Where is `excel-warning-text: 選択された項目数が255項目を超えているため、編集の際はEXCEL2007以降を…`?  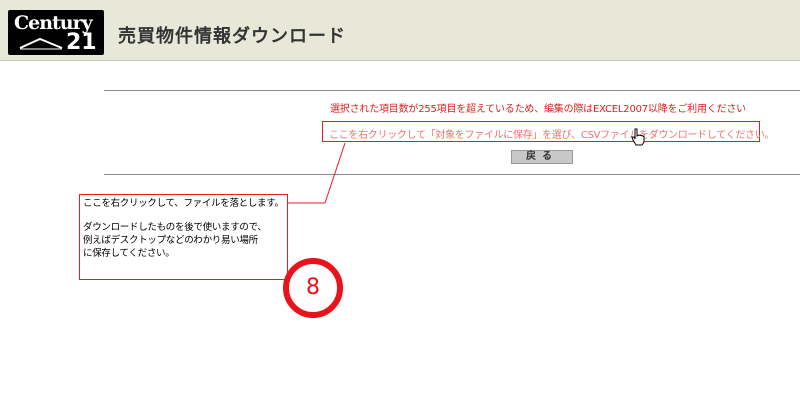 excel-warning-text: 選択された項目数が255項目を超えているため、編集の際はEXCEL2007以降を… is located at coordinates (538, 109).